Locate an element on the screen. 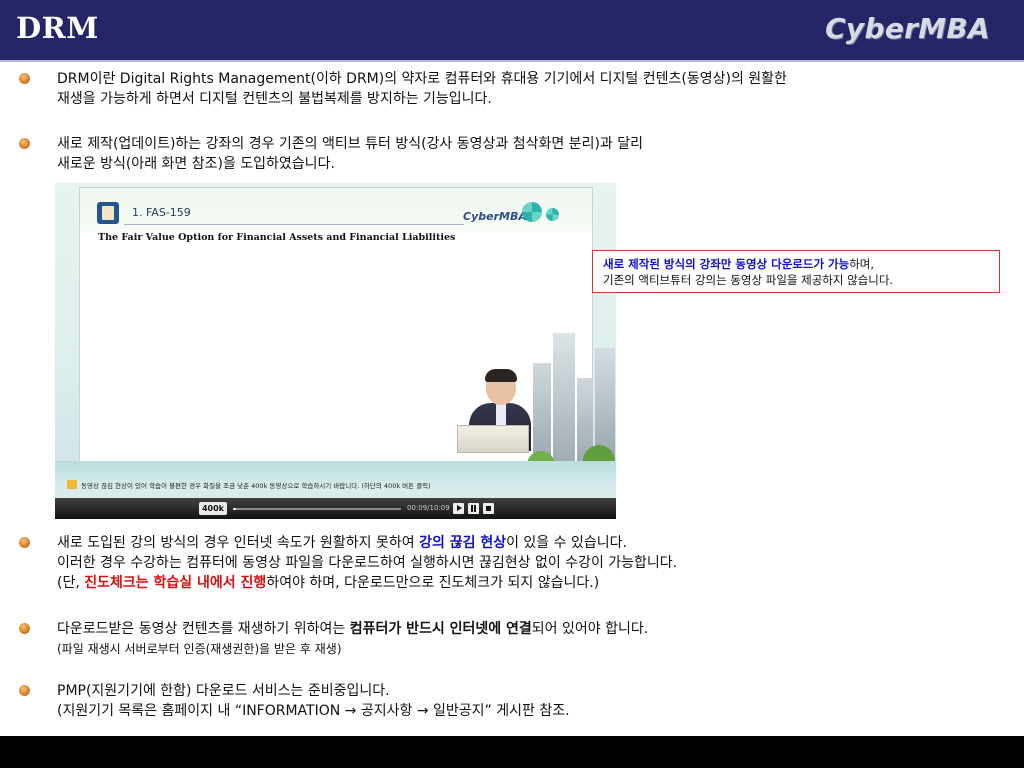 This screenshot has width=1024, height=768. seek-bar is located at coordinates (317, 509).